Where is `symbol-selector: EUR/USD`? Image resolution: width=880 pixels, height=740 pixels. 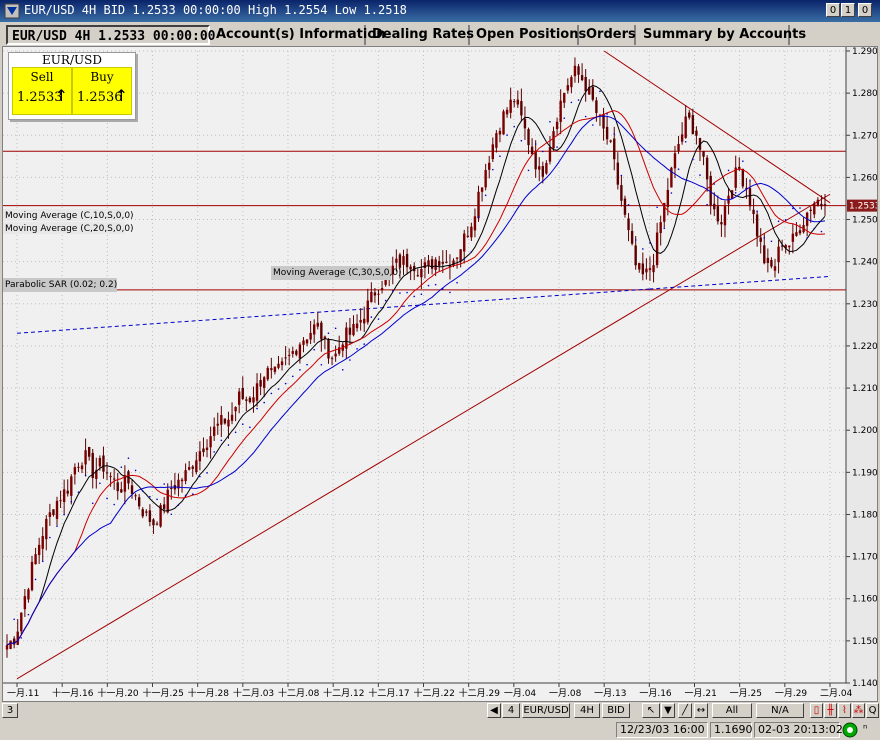 symbol-selector: EUR/USD is located at coordinates (546, 710).